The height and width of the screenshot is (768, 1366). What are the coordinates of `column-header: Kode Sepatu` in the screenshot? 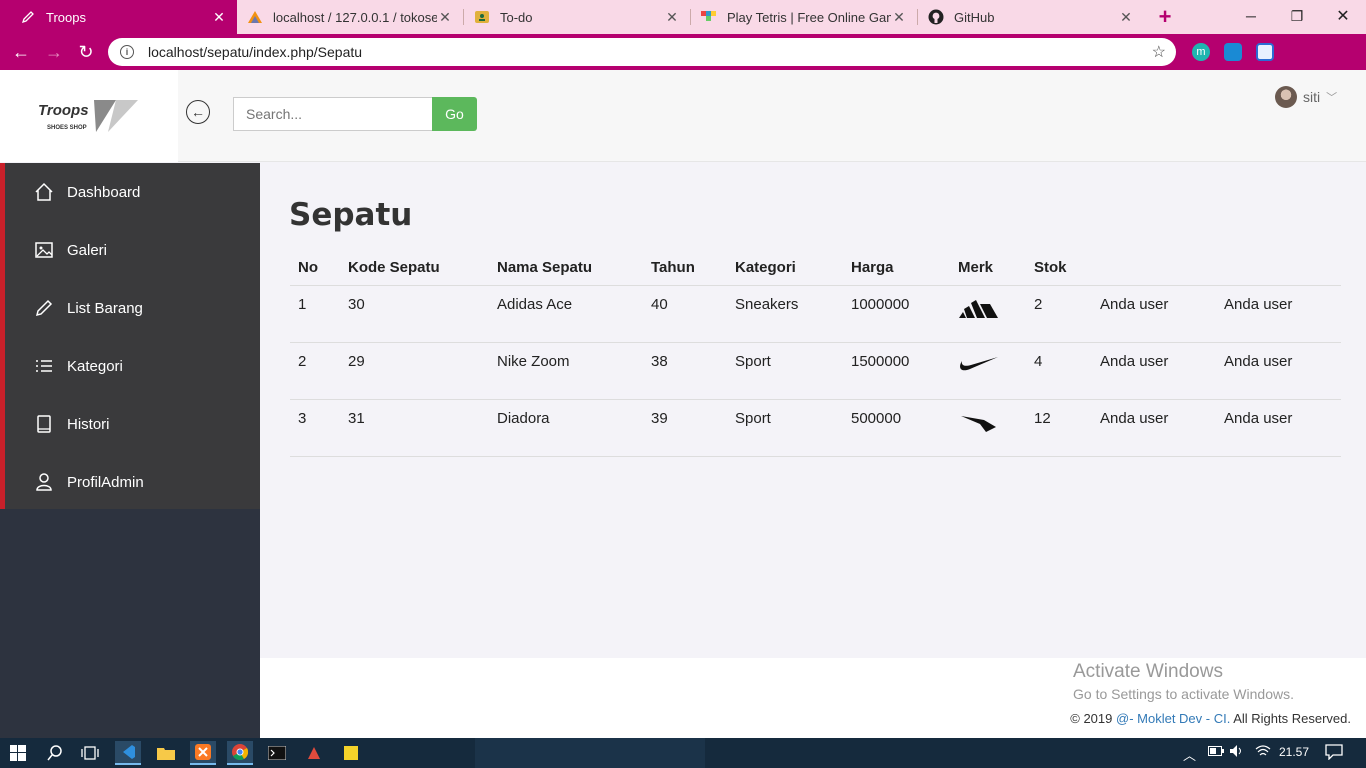 It's located at (414, 268).